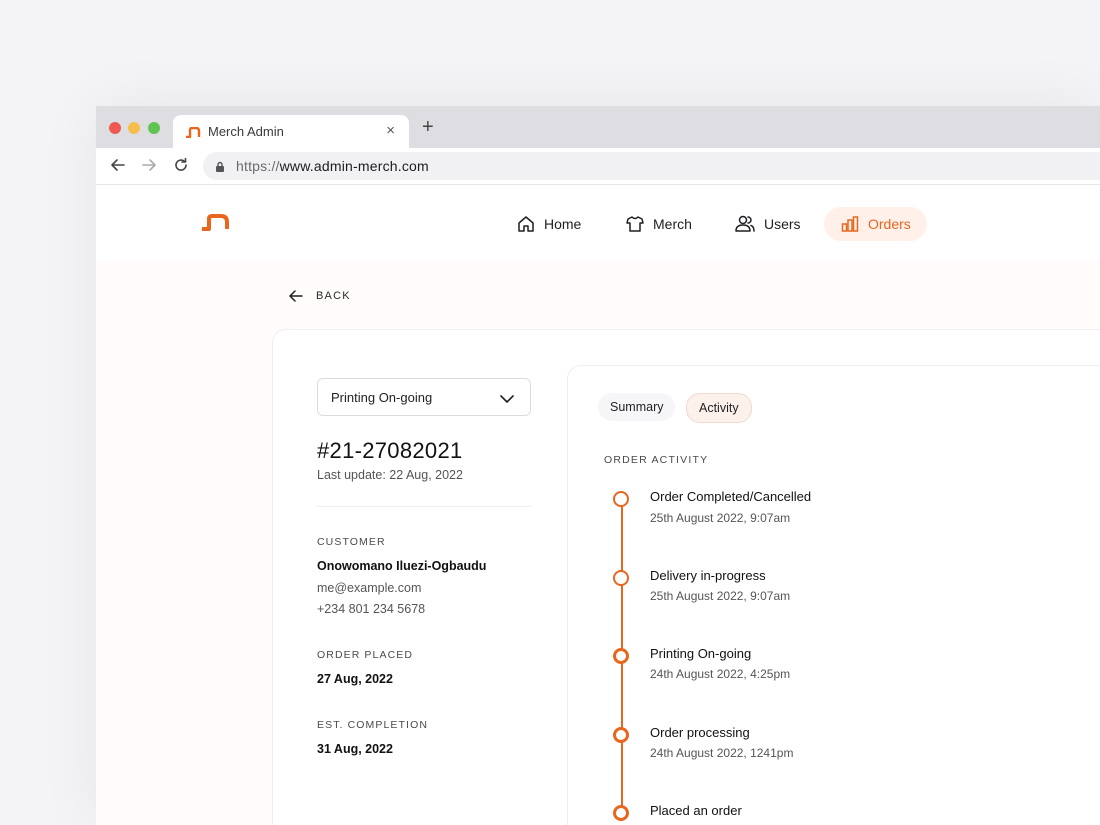  I want to click on customer-label: CUSTOMER, so click(351, 542).